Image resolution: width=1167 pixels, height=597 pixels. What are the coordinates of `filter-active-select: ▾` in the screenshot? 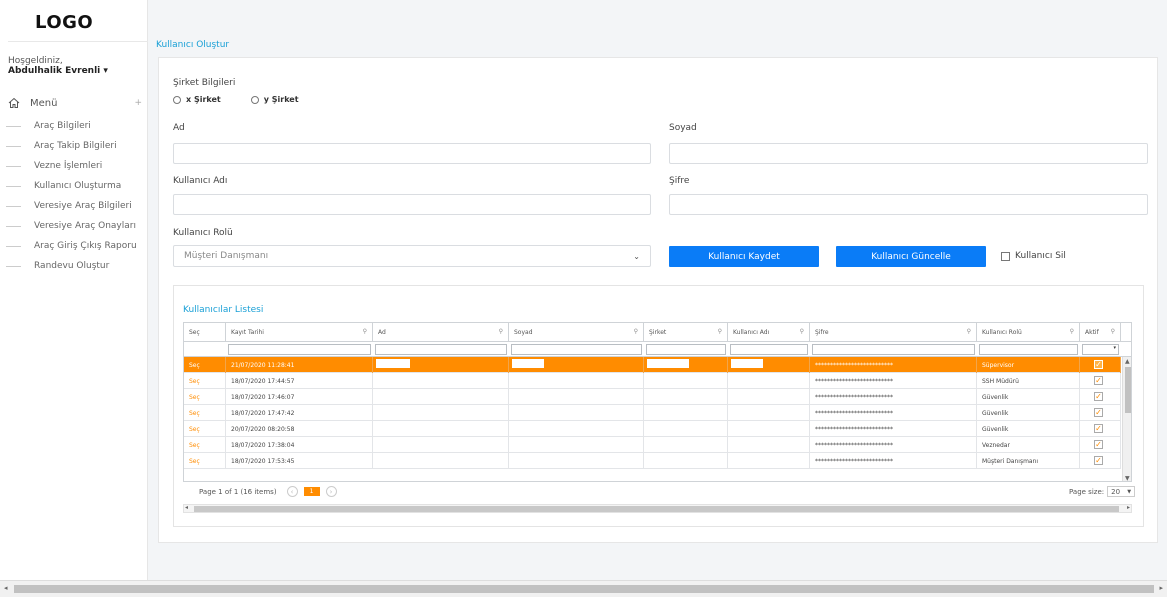 It's located at (1100, 349).